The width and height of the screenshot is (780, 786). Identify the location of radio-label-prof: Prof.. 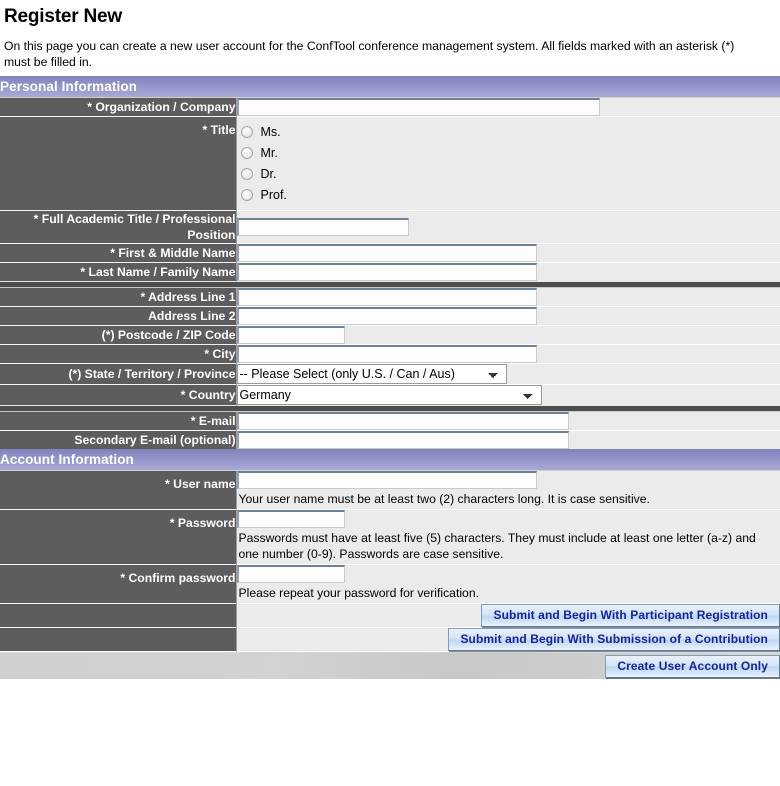
(274, 195).